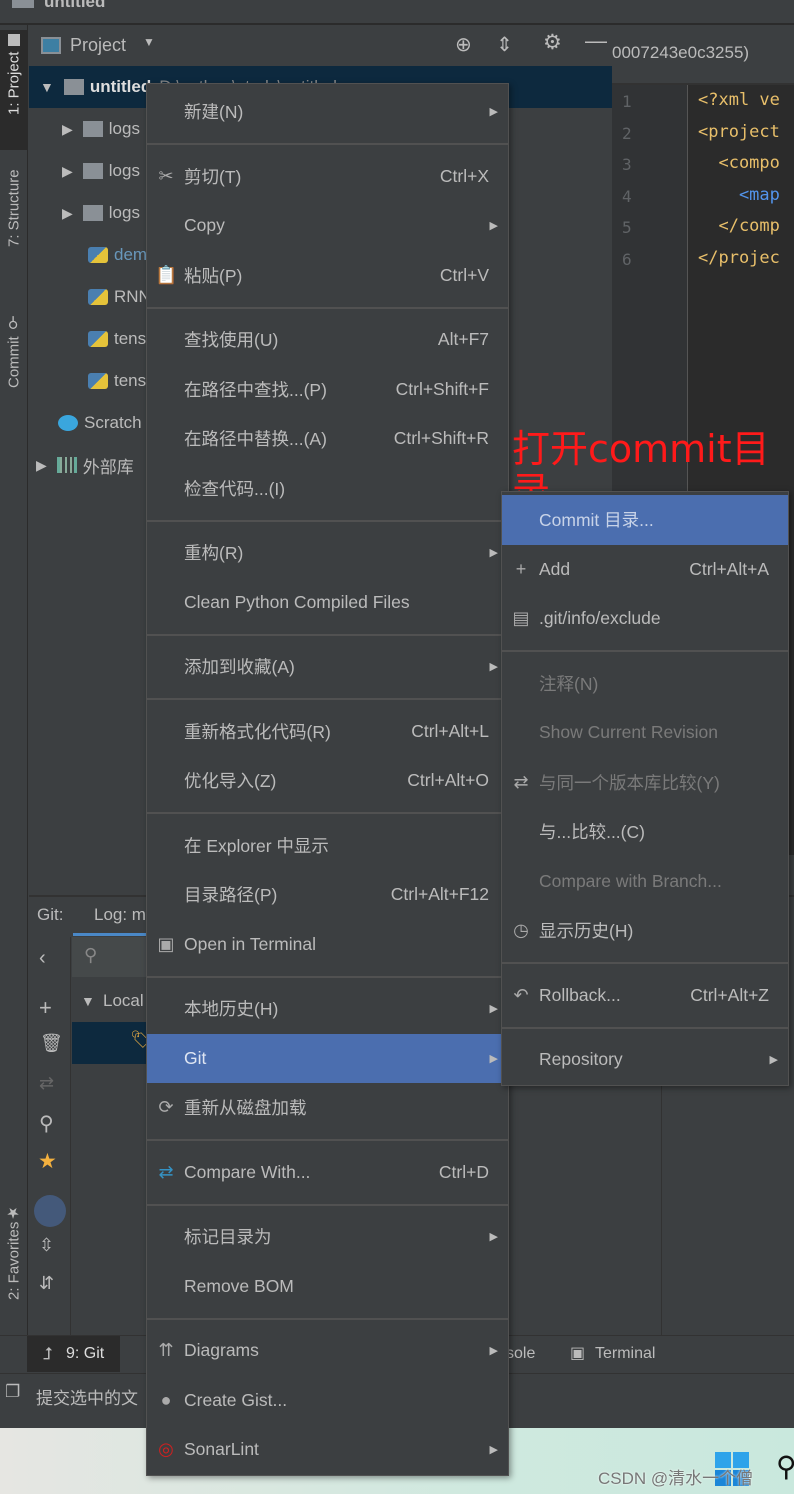 Image resolution: width=794 pixels, height=1494 pixels. What do you see at coordinates (14, 365) in the screenshot?
I see `tab-commit: Commit ⚲` at bounding box center [14, 365].